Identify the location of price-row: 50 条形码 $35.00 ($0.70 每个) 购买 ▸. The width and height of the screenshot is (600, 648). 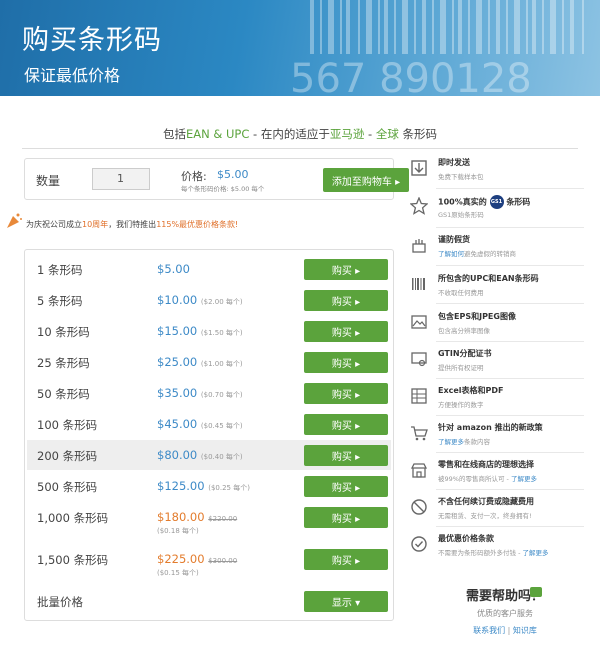
(209, 393).